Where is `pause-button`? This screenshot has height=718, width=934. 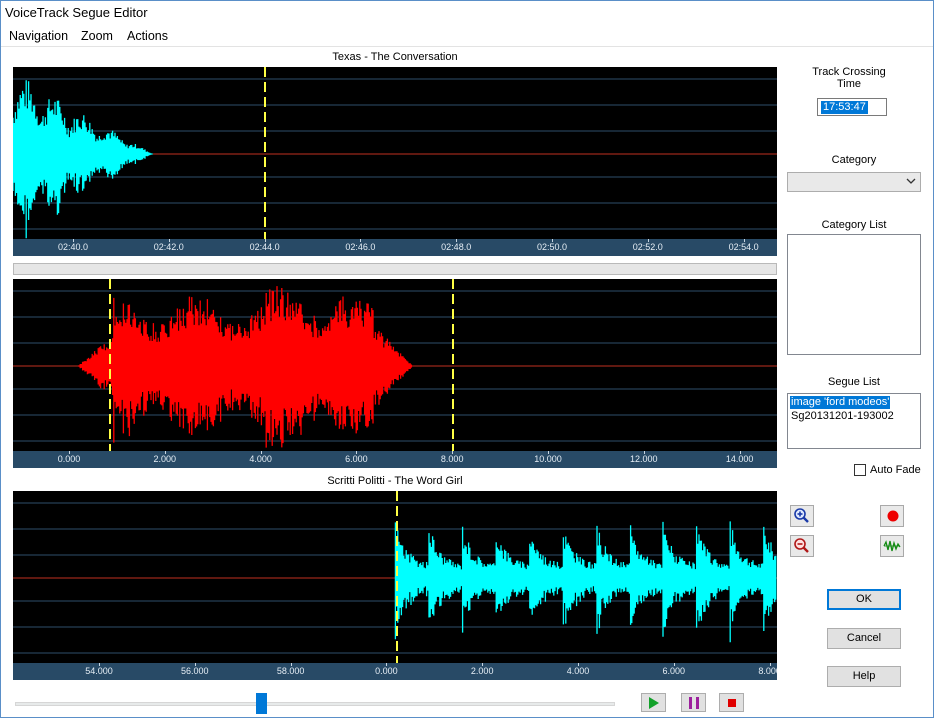
pause-button is located at coordinates (693, 702).